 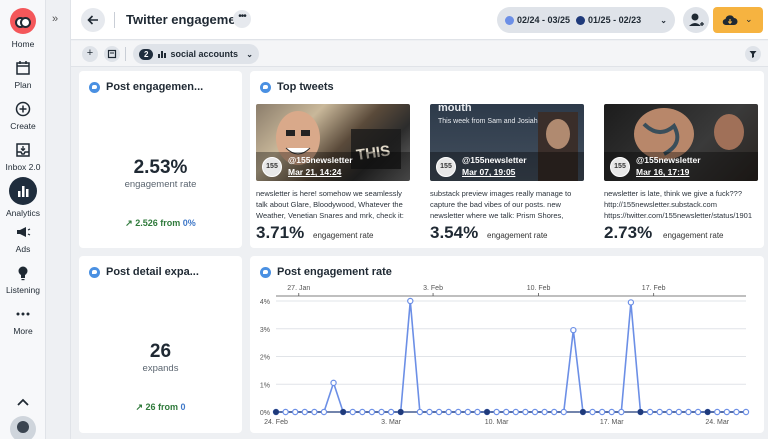 I want to click on card-title: Top tweets, so click(x=297, y=87).